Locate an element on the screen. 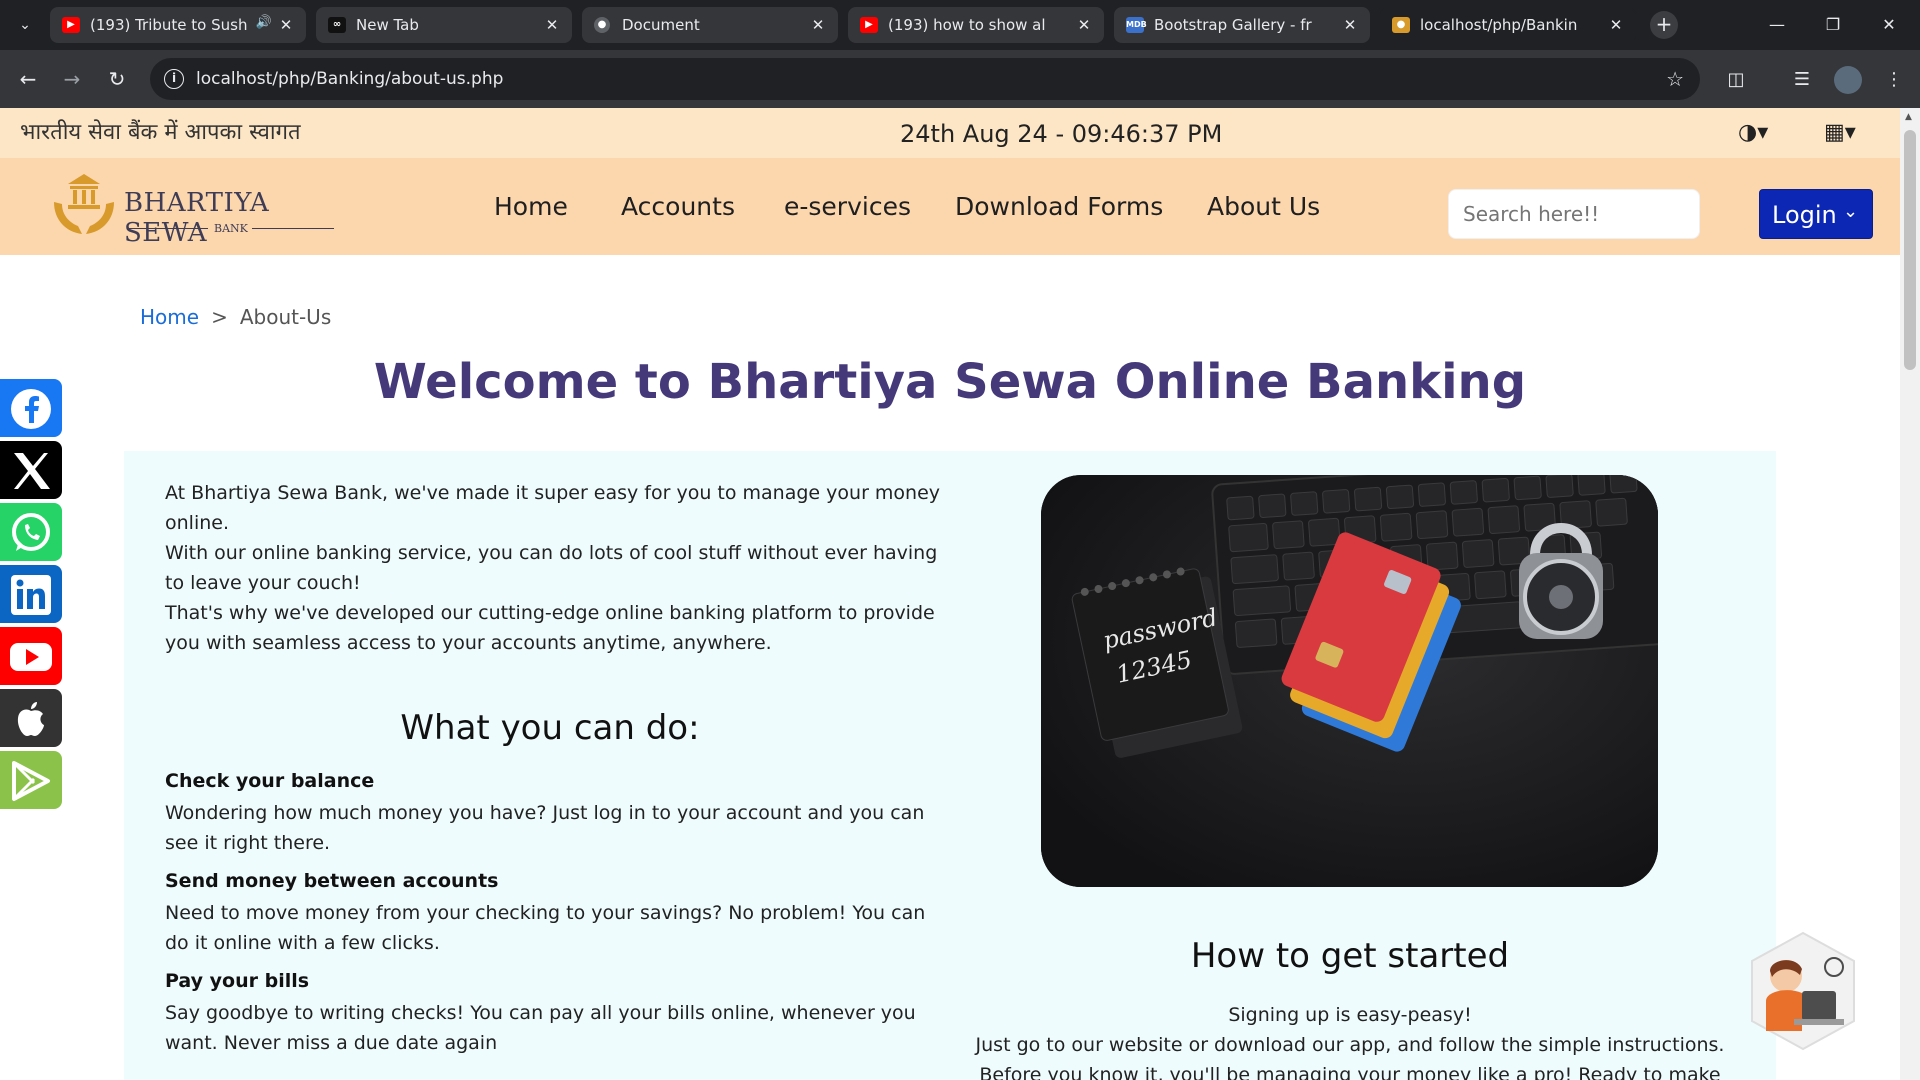 This screenshot has width=1920, height=1080. close-window-icon: ✕ is located at coordinates (1889, 25).